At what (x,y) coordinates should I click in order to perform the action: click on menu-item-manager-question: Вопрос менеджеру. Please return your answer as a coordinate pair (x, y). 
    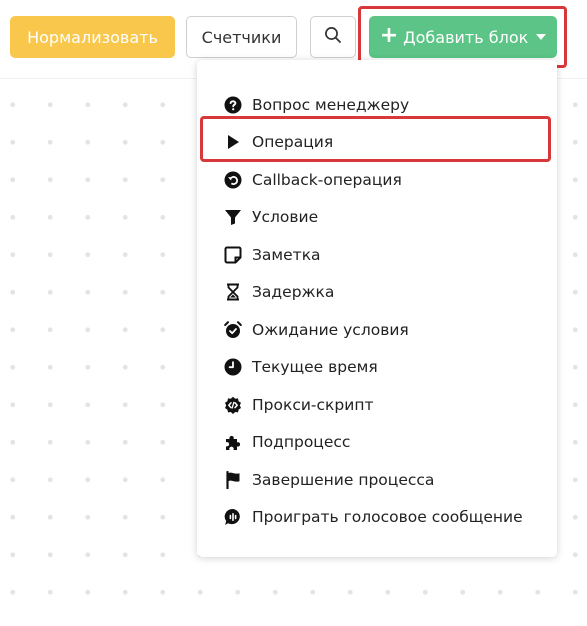
    Looking at the image, I should click on (377, 105).